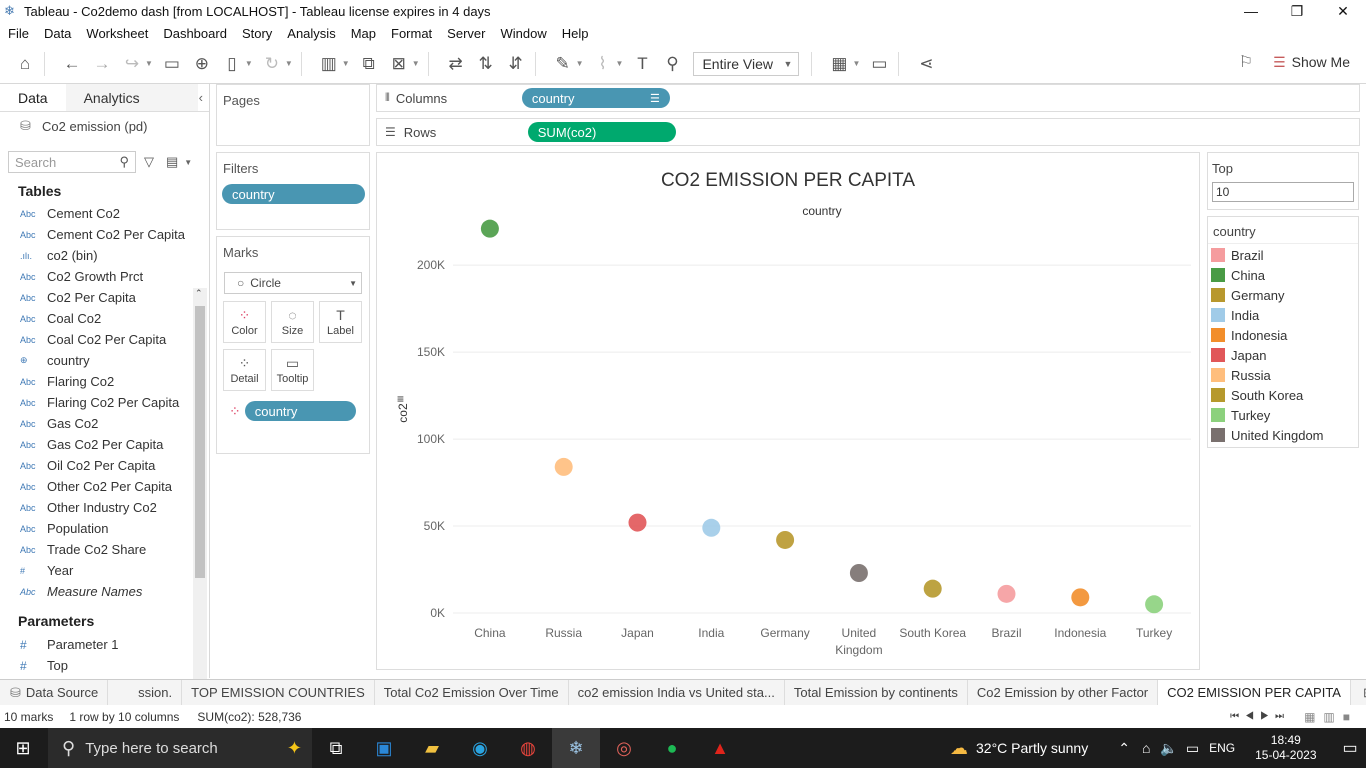 The width and height of the screenshot is (1366, 768). Describe the element at coordinates (868, 98) in the screenshot. I see `columns-shelf: ⦀ Columns country ☰` at that location.